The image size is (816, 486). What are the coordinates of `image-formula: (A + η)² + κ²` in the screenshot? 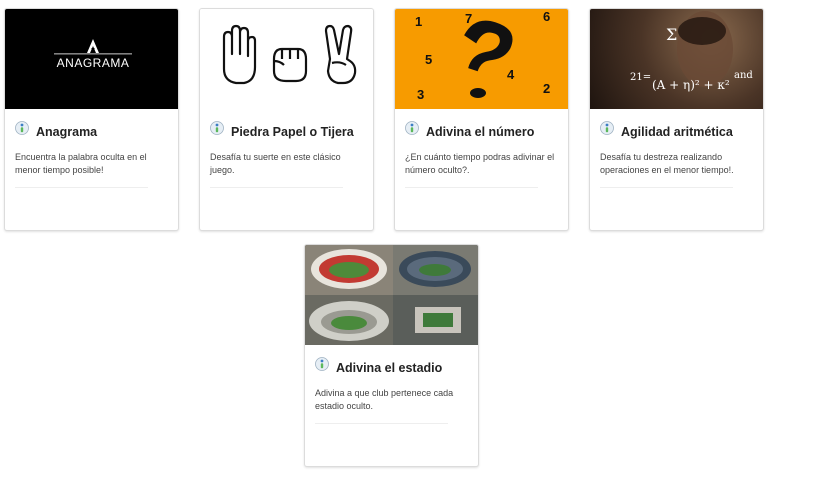 It's located at (691, 85).